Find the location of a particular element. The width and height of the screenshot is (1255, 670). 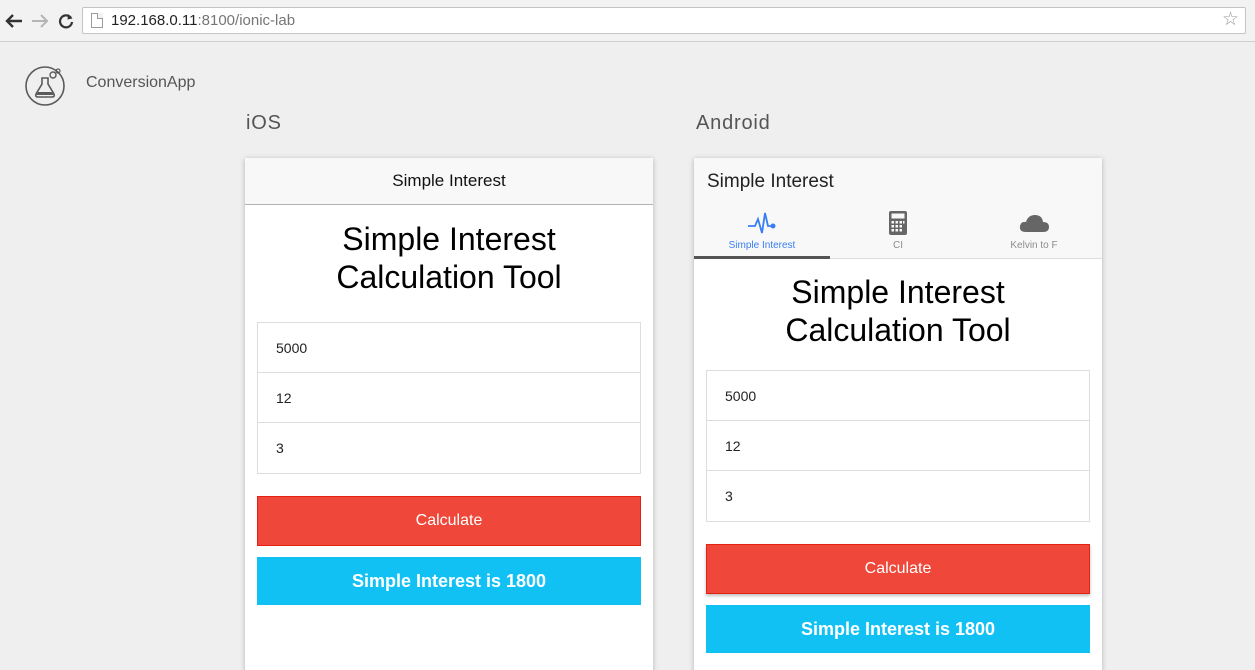

ios-time-row is located at coordinates (449, 448).